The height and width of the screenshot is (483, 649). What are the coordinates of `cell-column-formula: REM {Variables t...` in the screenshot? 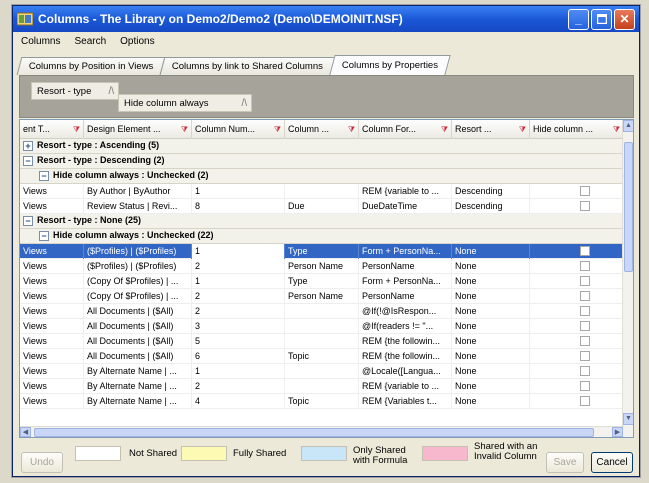 It's located at (405, 401).